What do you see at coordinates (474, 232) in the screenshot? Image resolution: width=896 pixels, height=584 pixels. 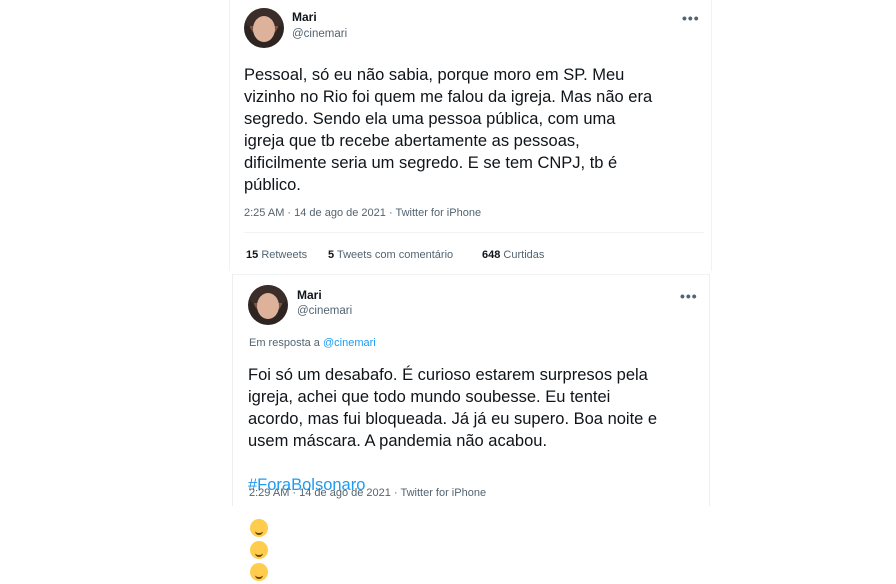 I see `divider` at bounding box center [474, 232].